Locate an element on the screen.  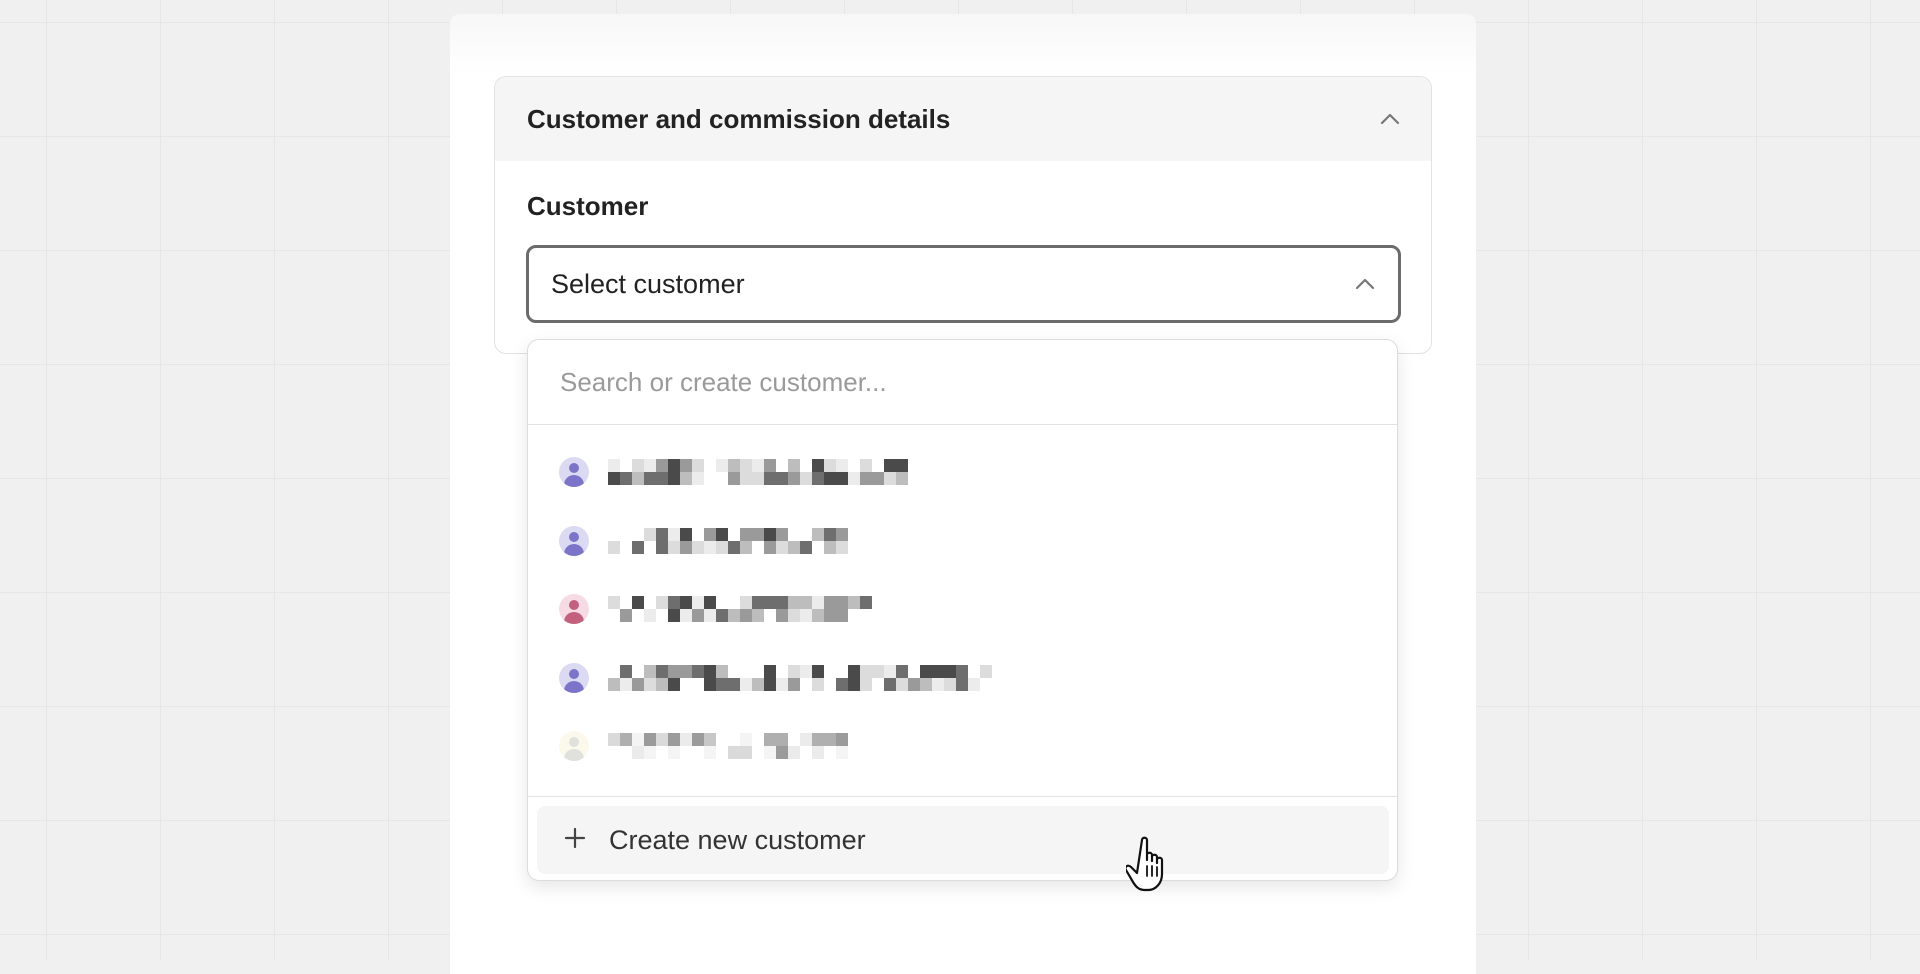
customer-select-value: Select customer is located at coordinates (648, 284).